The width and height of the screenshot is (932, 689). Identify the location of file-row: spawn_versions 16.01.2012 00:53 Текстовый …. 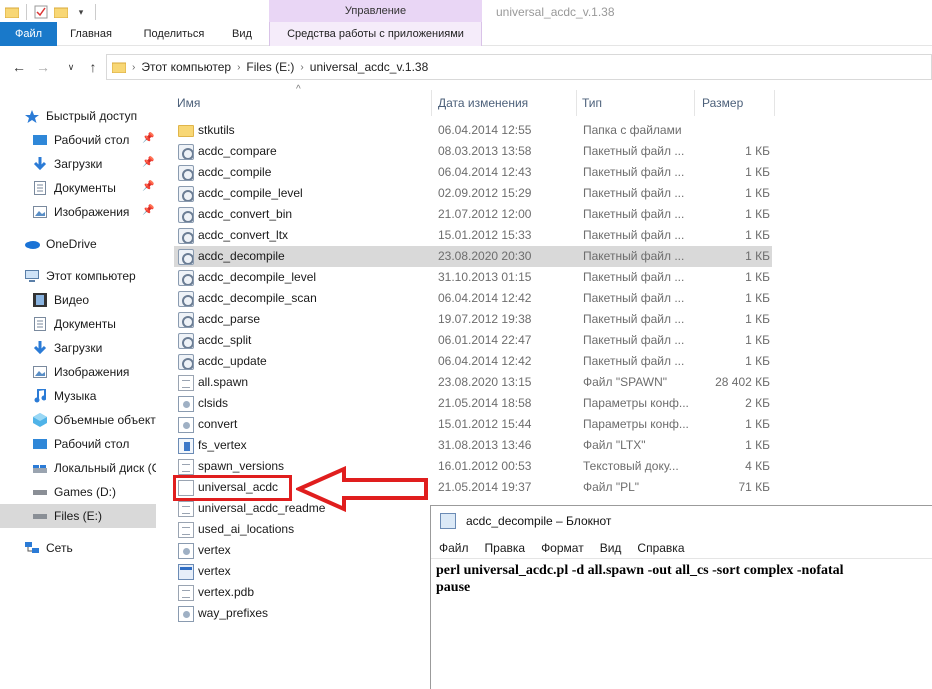
(473, 466).